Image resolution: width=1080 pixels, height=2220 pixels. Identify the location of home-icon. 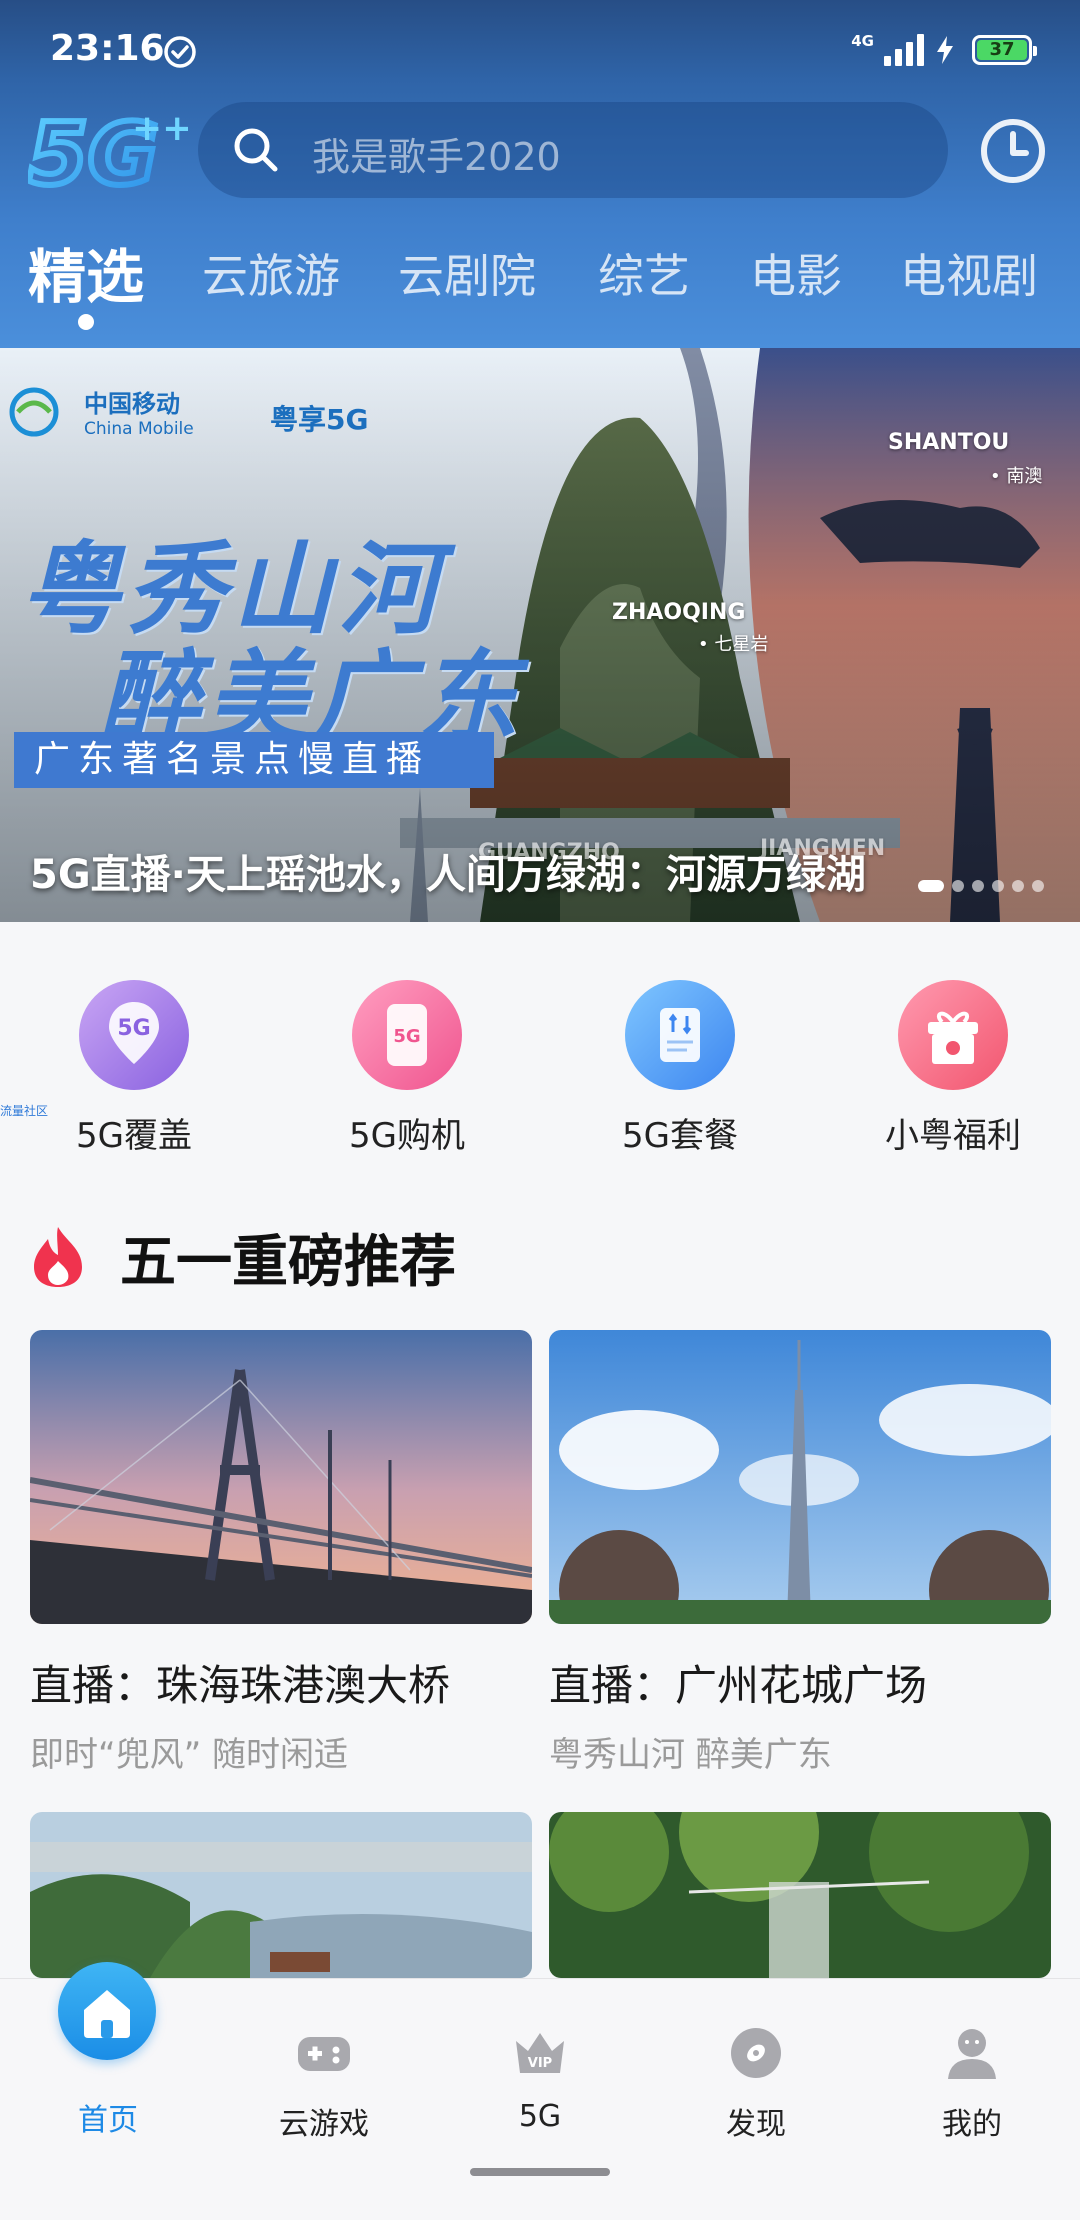
(107, 2011).